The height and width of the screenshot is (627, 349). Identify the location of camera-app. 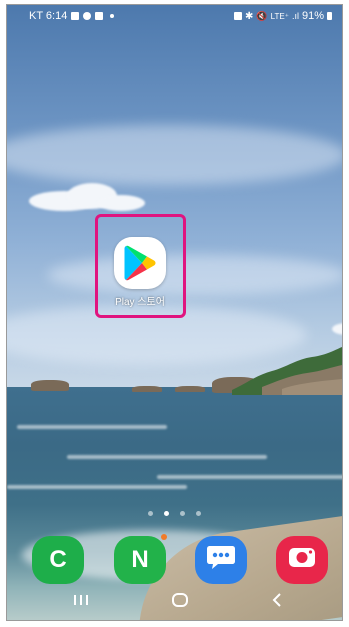
(302, 560).